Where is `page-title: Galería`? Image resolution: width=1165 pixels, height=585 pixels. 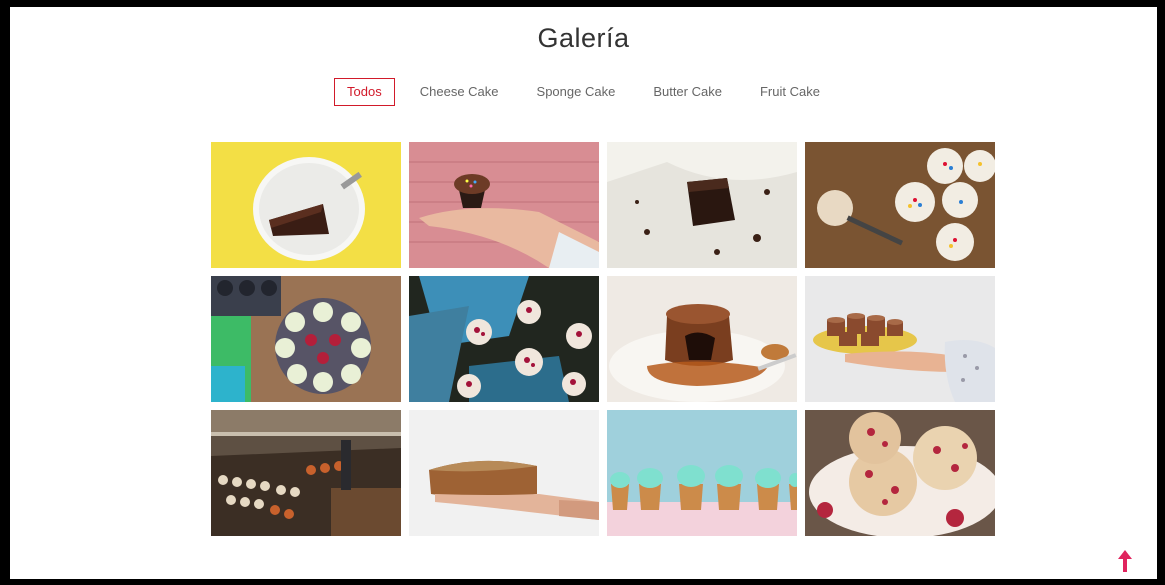 page-title: Galería is located at coordinates (583, 38).